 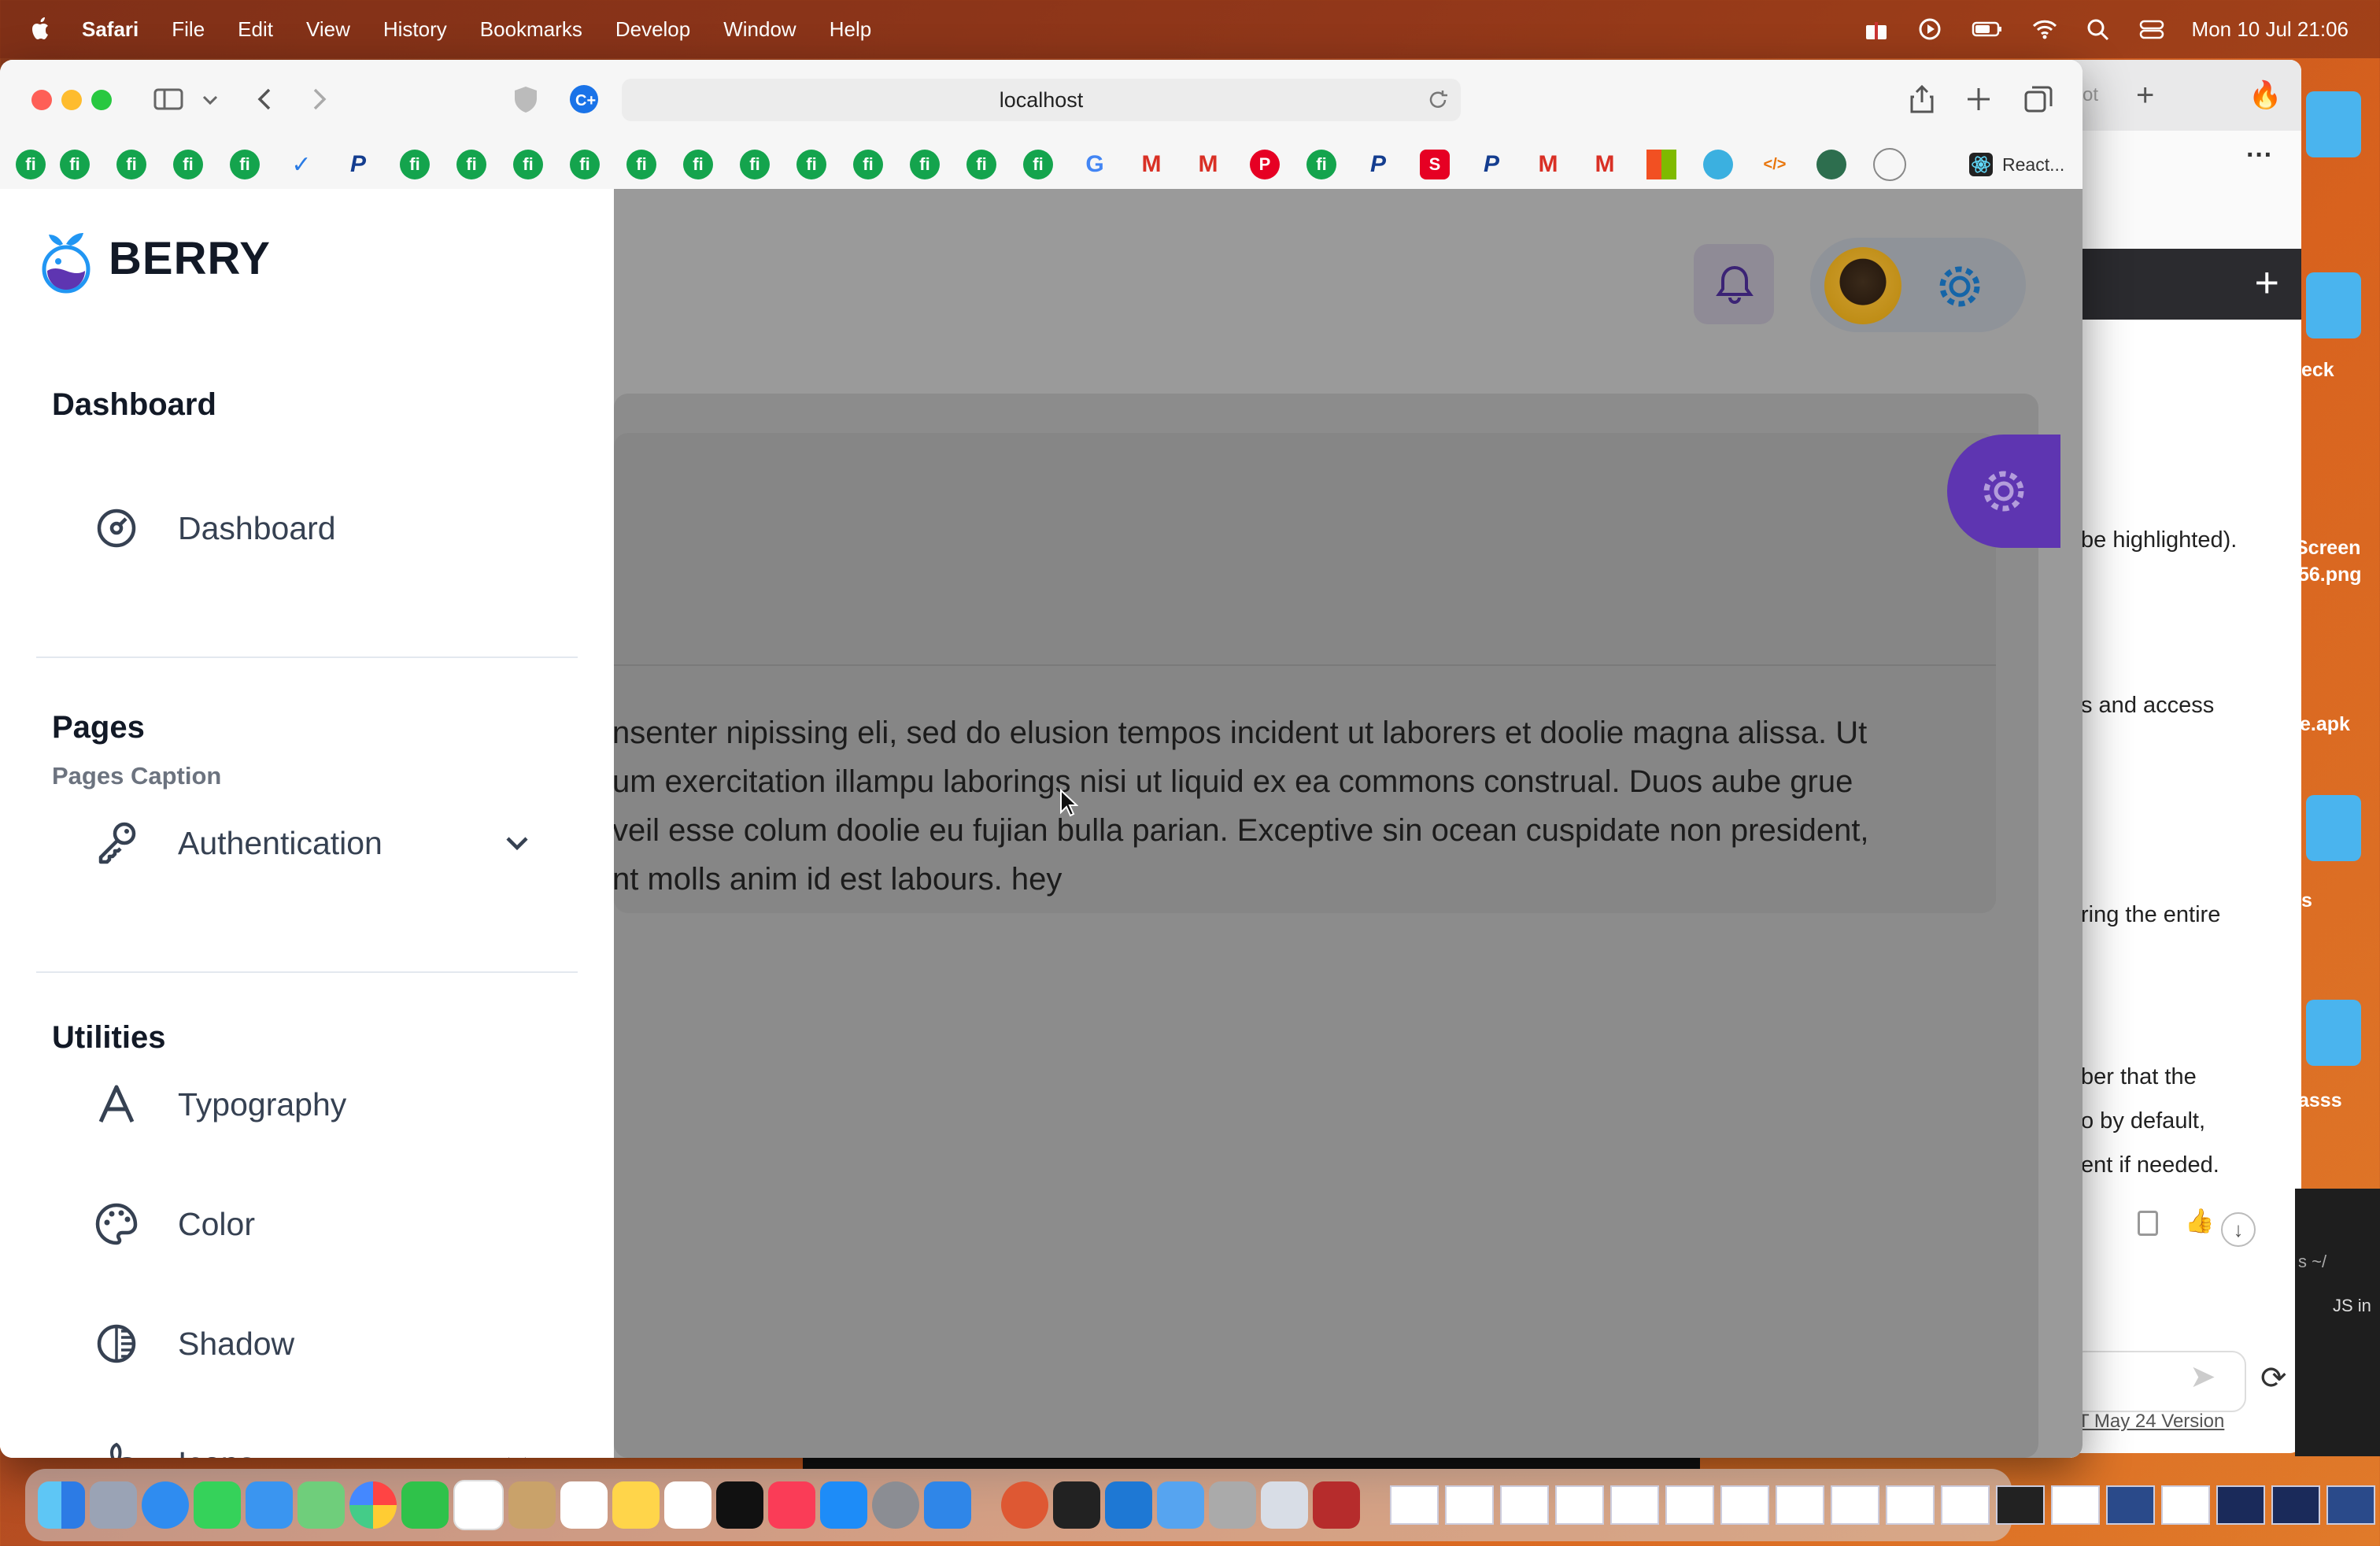 I want to click on sidebar-item-dashboard: Dashboard, so click(x=304, y=528).